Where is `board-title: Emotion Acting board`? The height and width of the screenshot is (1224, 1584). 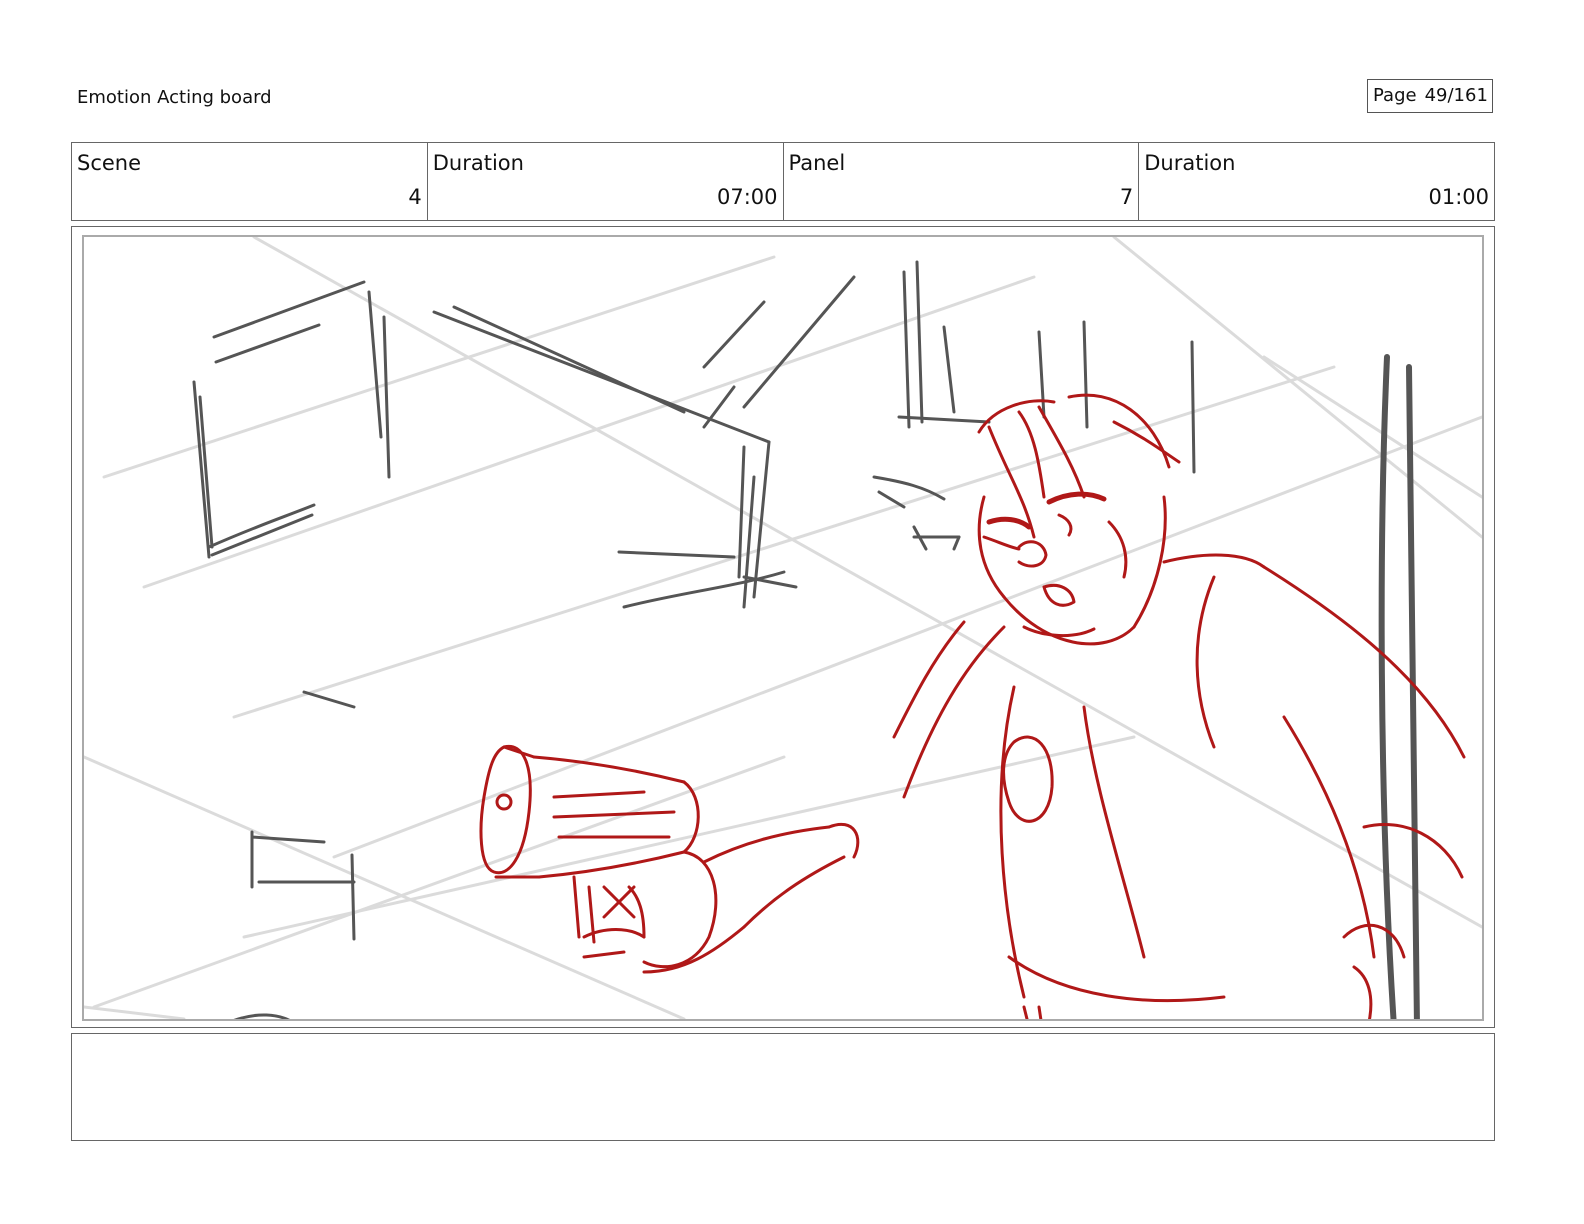
board-title: Emotion Acting board is located at coordinates (174, 97).